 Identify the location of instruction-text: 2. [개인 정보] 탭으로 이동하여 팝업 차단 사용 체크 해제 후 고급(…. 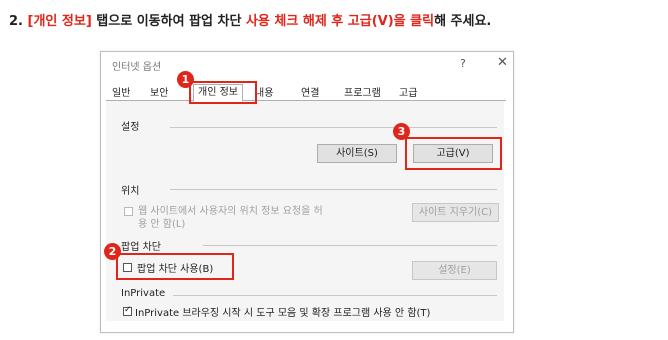
(250, 19).